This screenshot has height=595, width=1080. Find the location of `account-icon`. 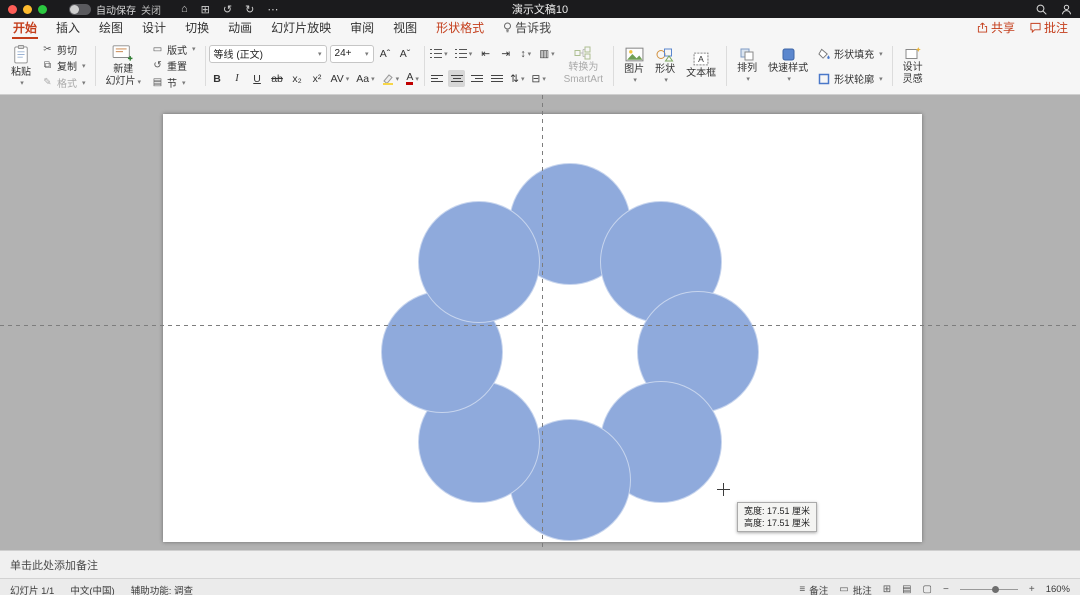

account-icon is located at coordinates (1066, 9).